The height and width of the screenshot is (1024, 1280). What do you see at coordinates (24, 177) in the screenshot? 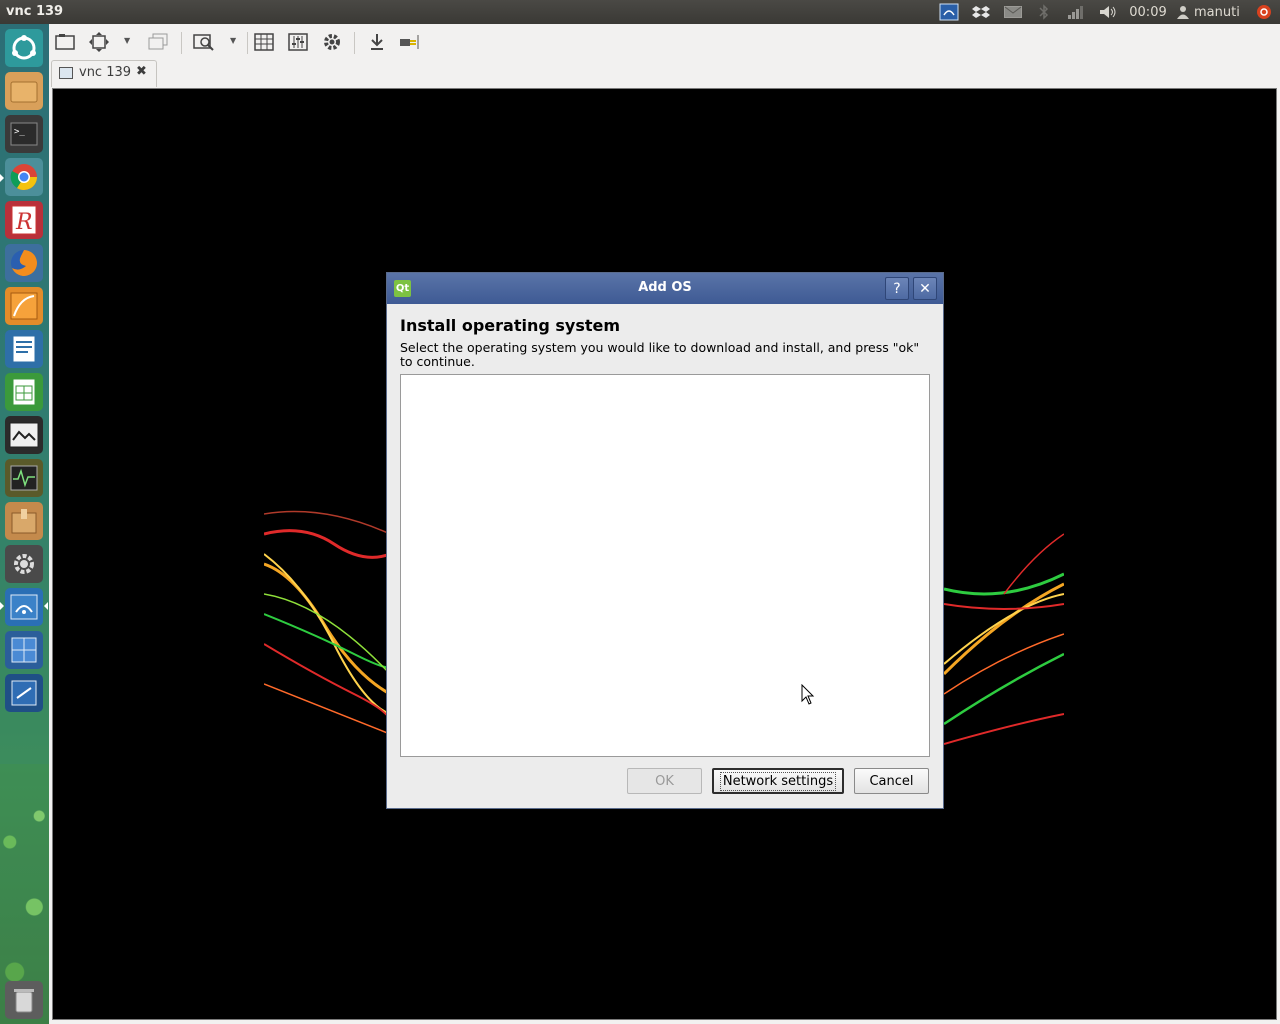
I see `chrome-icon` at bounding box center [24, 177].